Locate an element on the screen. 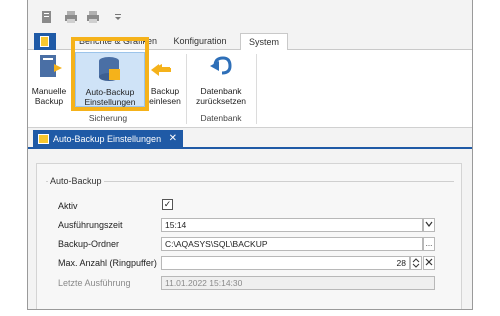  tab-konfiguration: Konfiguration is located at coordinates (200, 41).